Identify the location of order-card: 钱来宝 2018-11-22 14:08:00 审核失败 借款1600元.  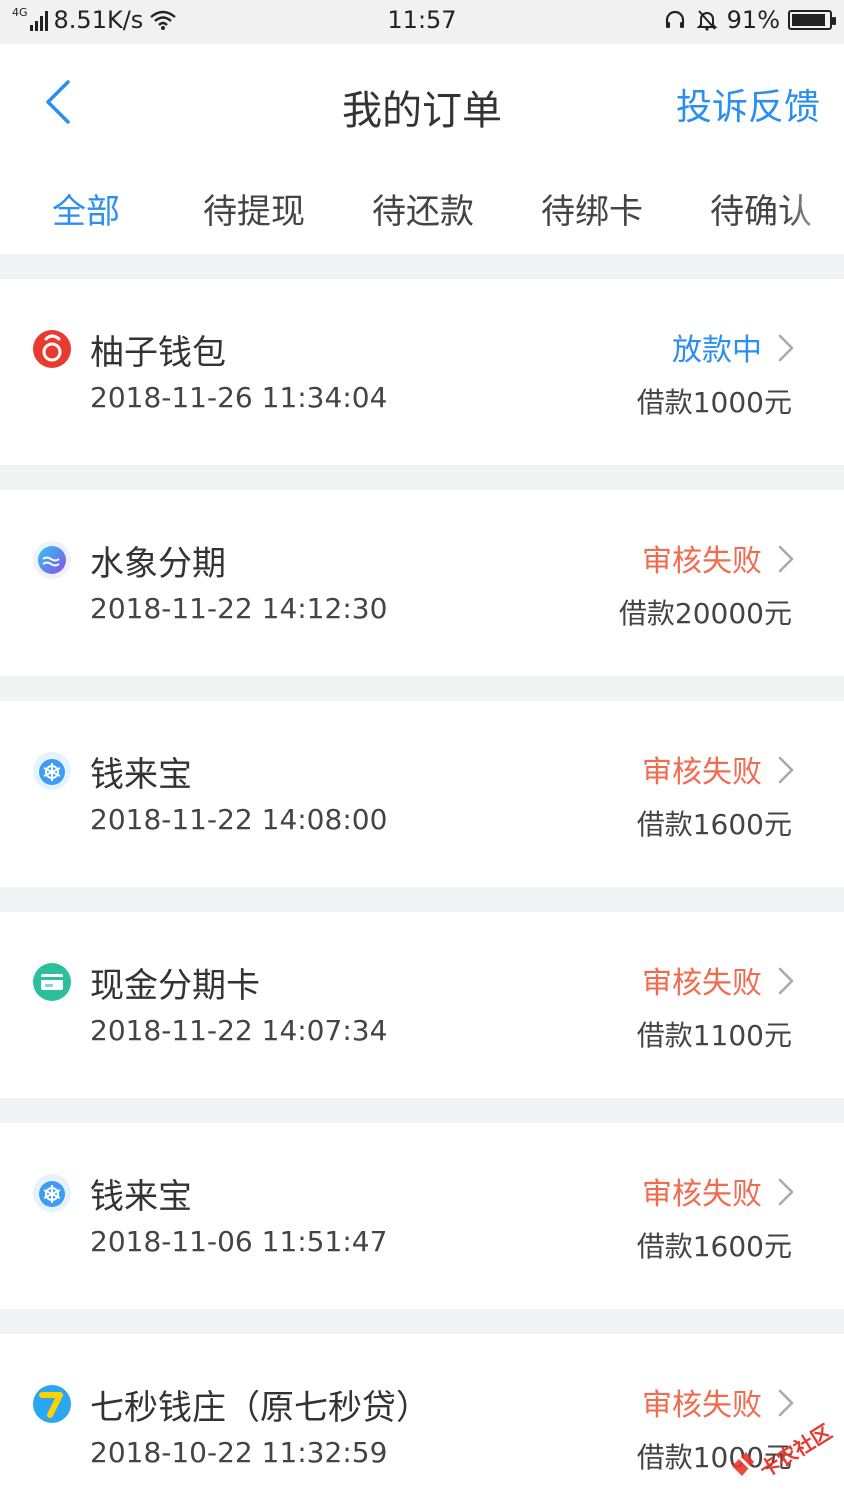
(422, 794).